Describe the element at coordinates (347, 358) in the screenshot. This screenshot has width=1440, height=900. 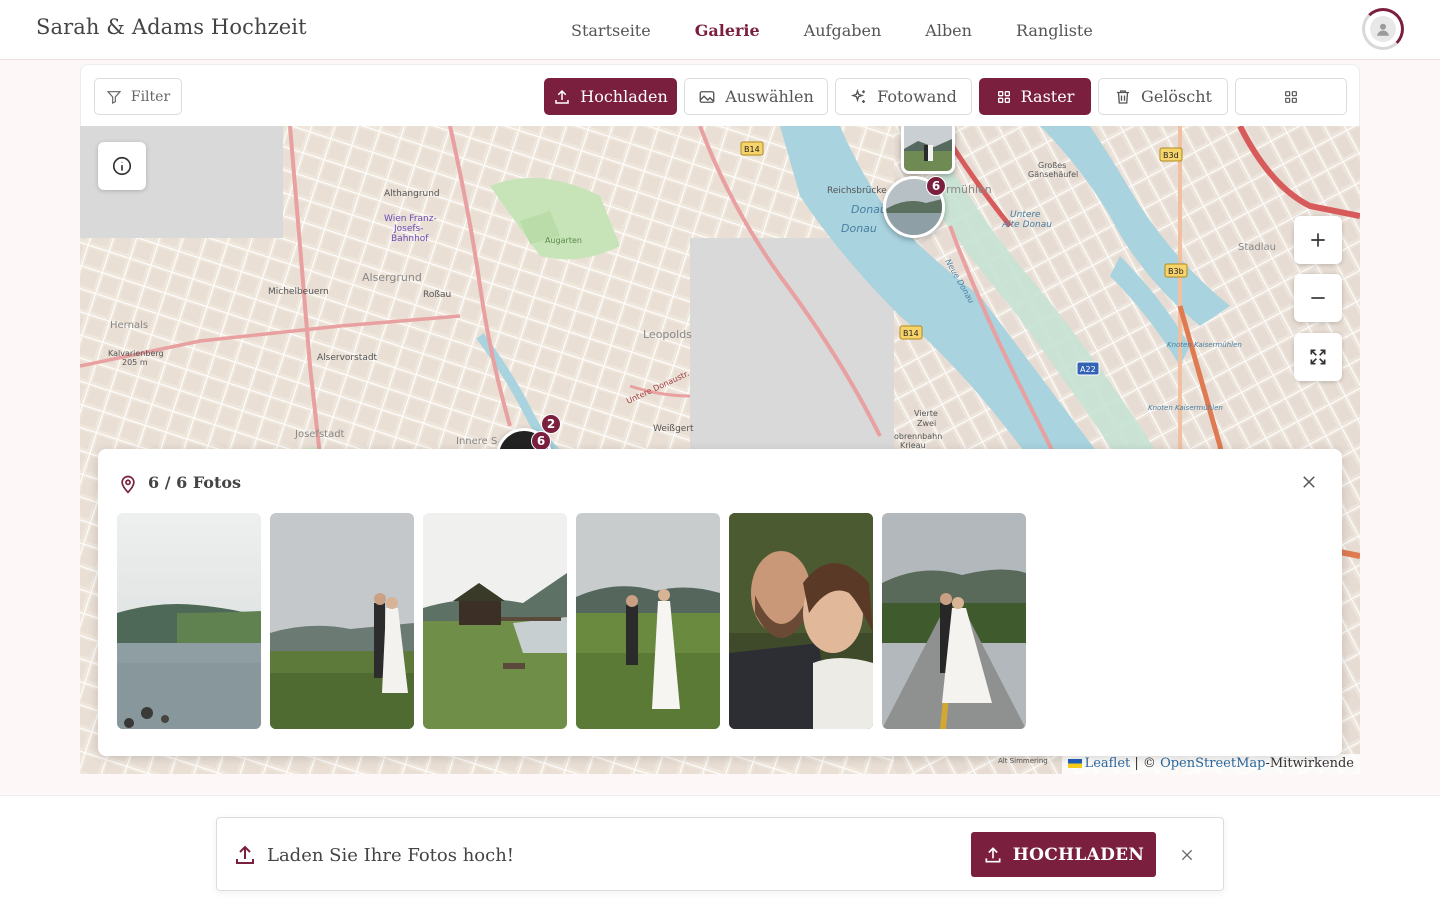
I see `map-label-alservorstadt: Alservorstadt` at that location.